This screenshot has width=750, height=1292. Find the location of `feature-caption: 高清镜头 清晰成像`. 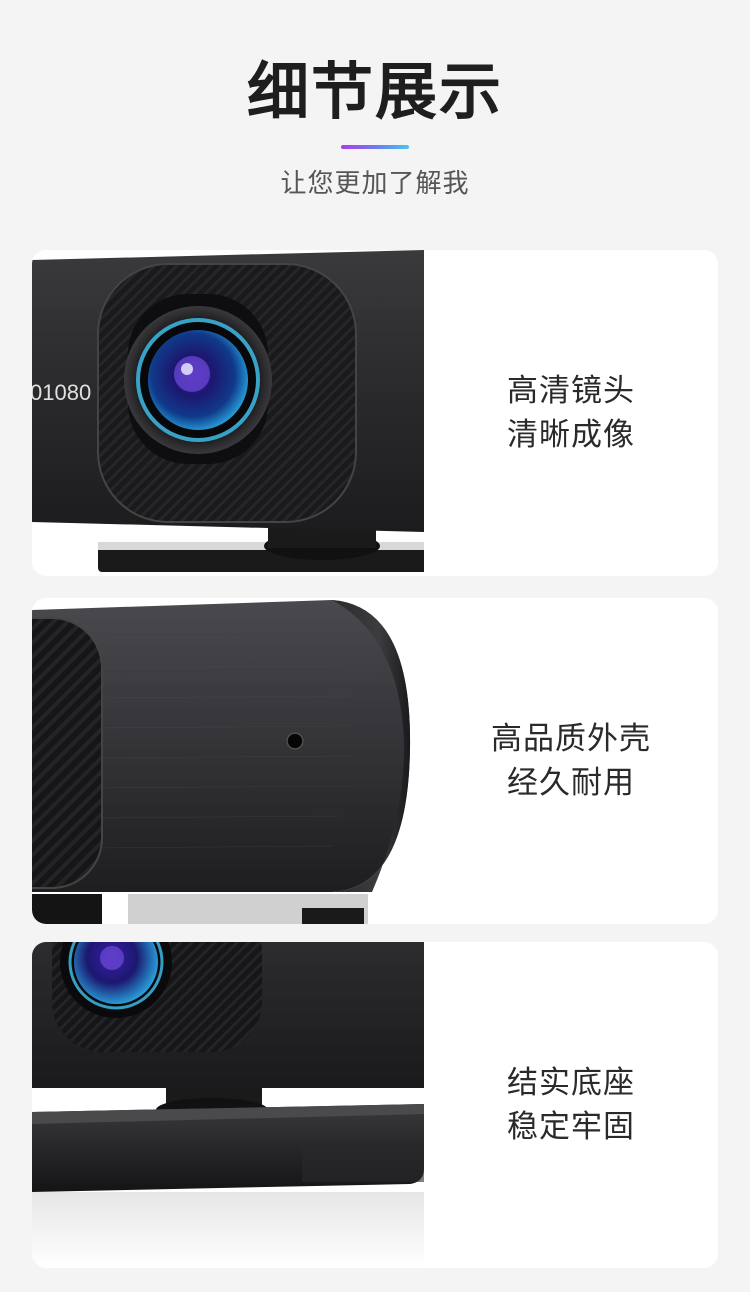

feature-caption: 高清镜头 清晰成像 is located at coordinates (571, 413).